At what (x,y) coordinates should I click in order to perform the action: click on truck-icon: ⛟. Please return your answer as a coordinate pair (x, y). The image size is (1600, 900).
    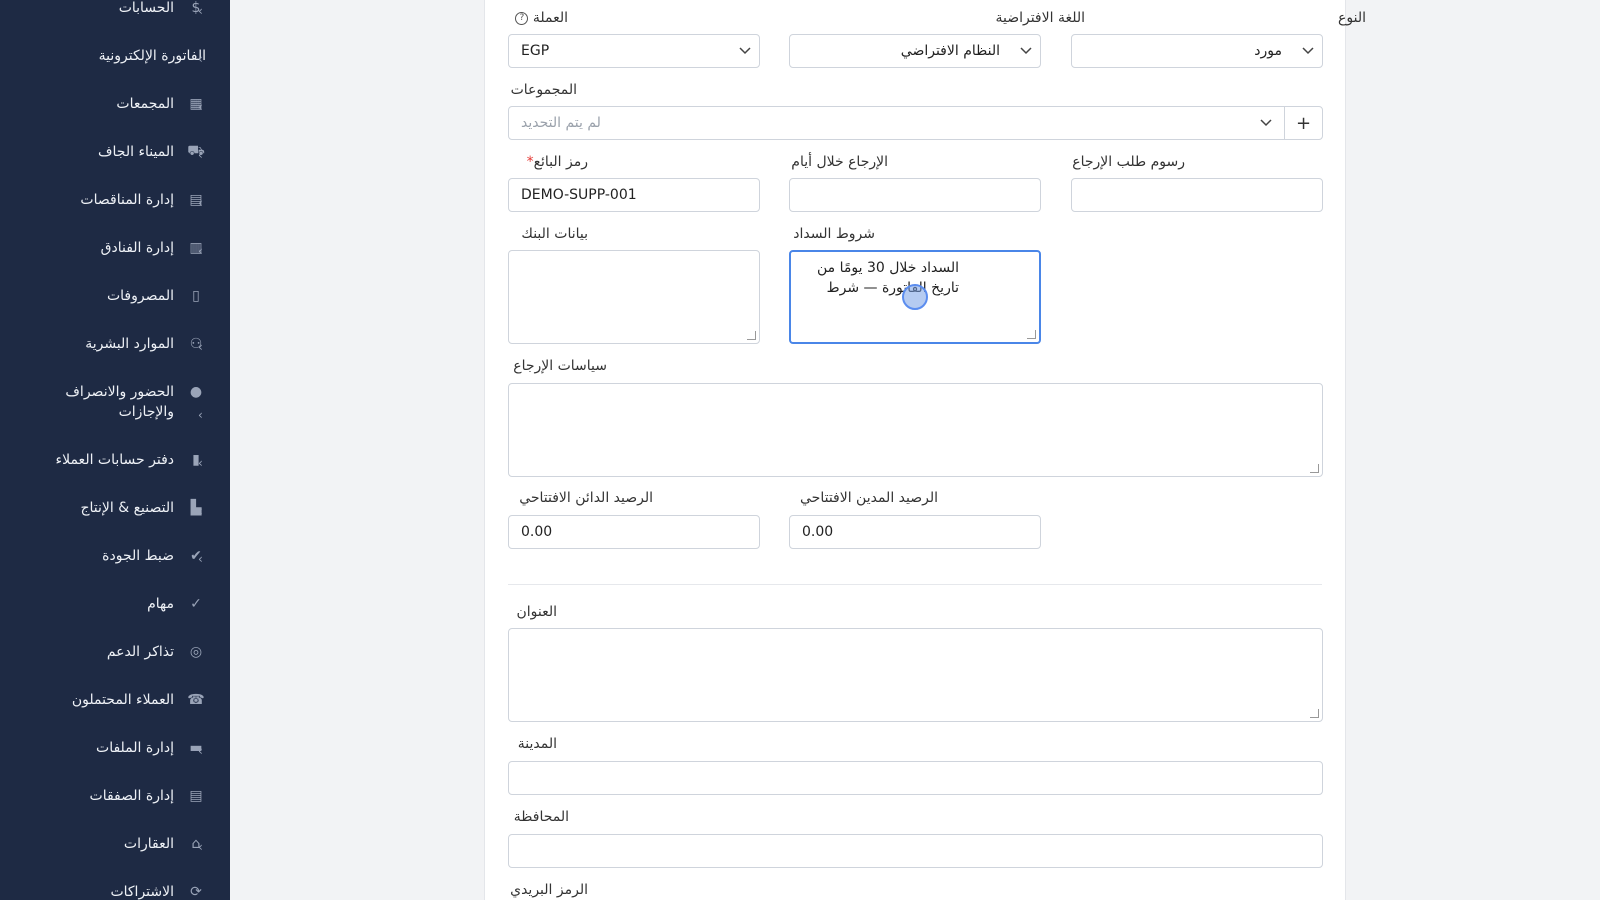
    Looking at the image, I should click on (196, 151).